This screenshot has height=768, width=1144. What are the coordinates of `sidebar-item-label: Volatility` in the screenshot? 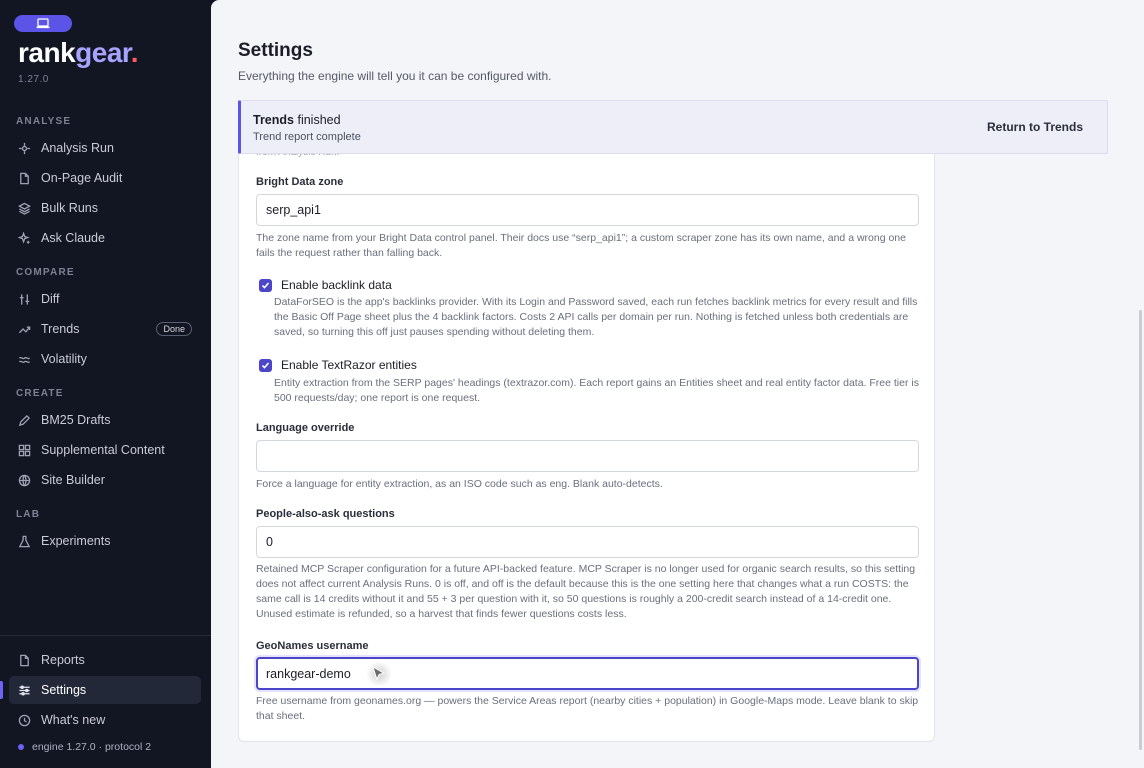 It's located at (64, 359).